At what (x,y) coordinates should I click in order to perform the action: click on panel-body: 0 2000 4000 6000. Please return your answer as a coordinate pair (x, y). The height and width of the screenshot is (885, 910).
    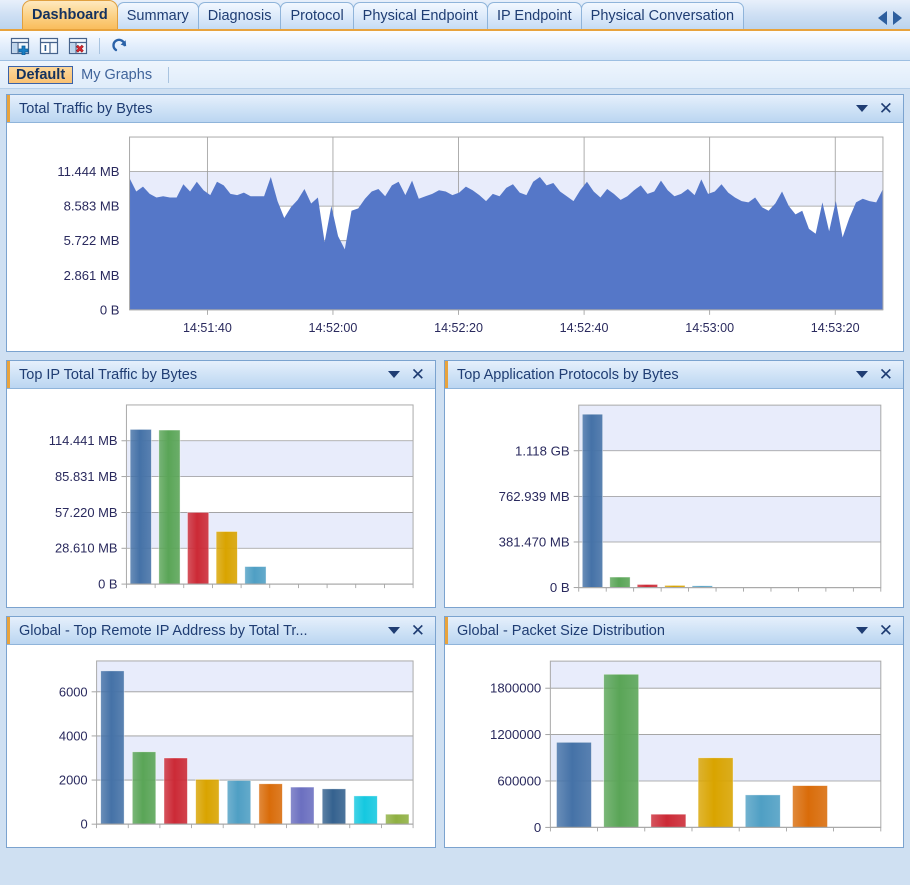
    Looking at the image, I should click on (221, 746).